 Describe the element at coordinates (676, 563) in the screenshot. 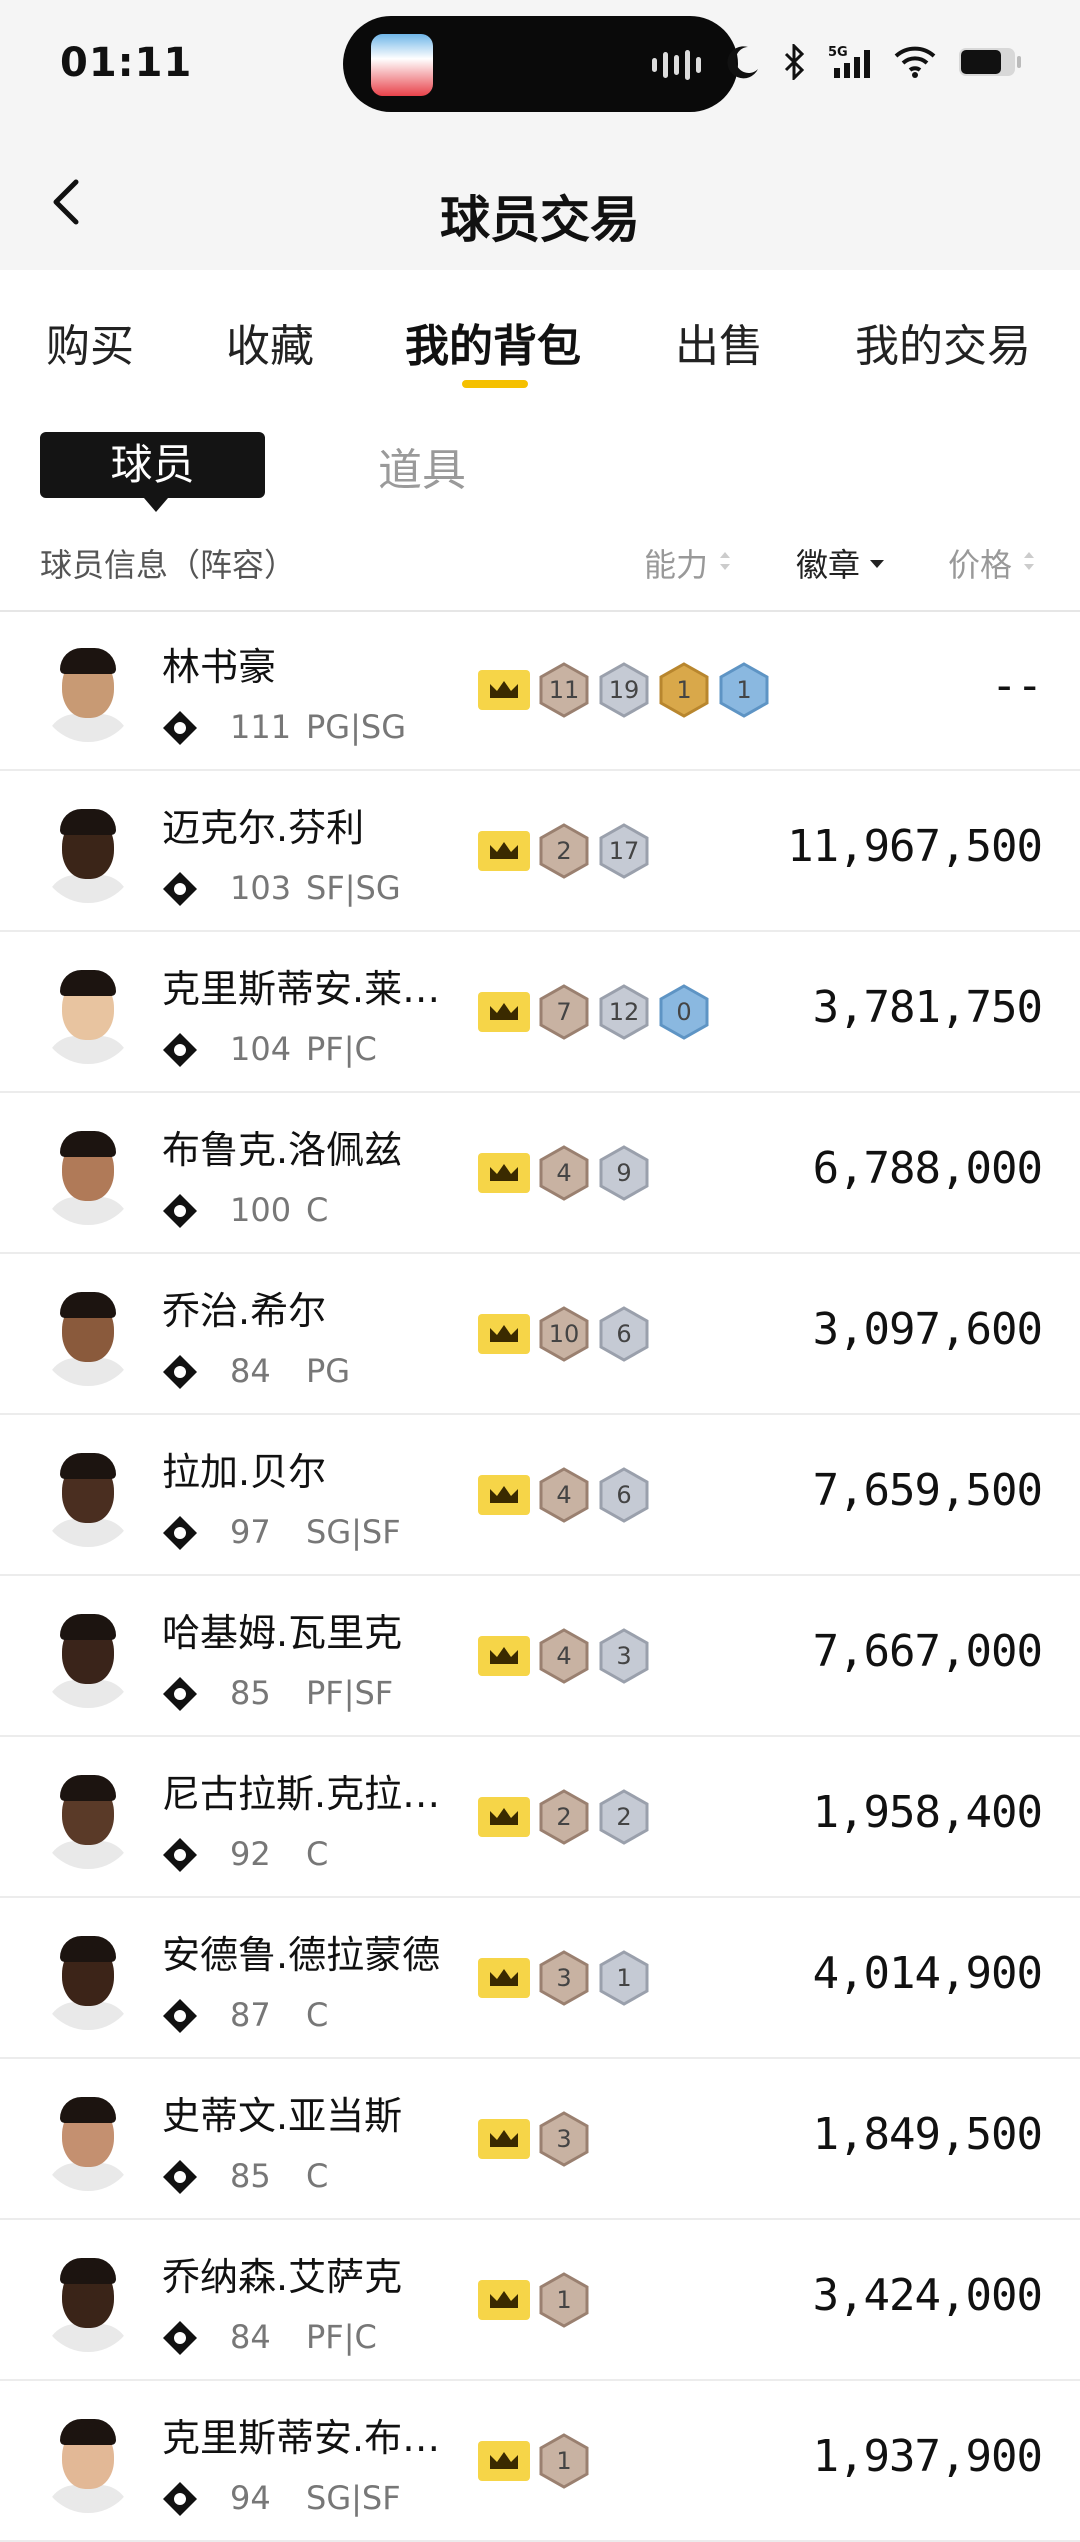

I see `column-ability: 能力` at that location.